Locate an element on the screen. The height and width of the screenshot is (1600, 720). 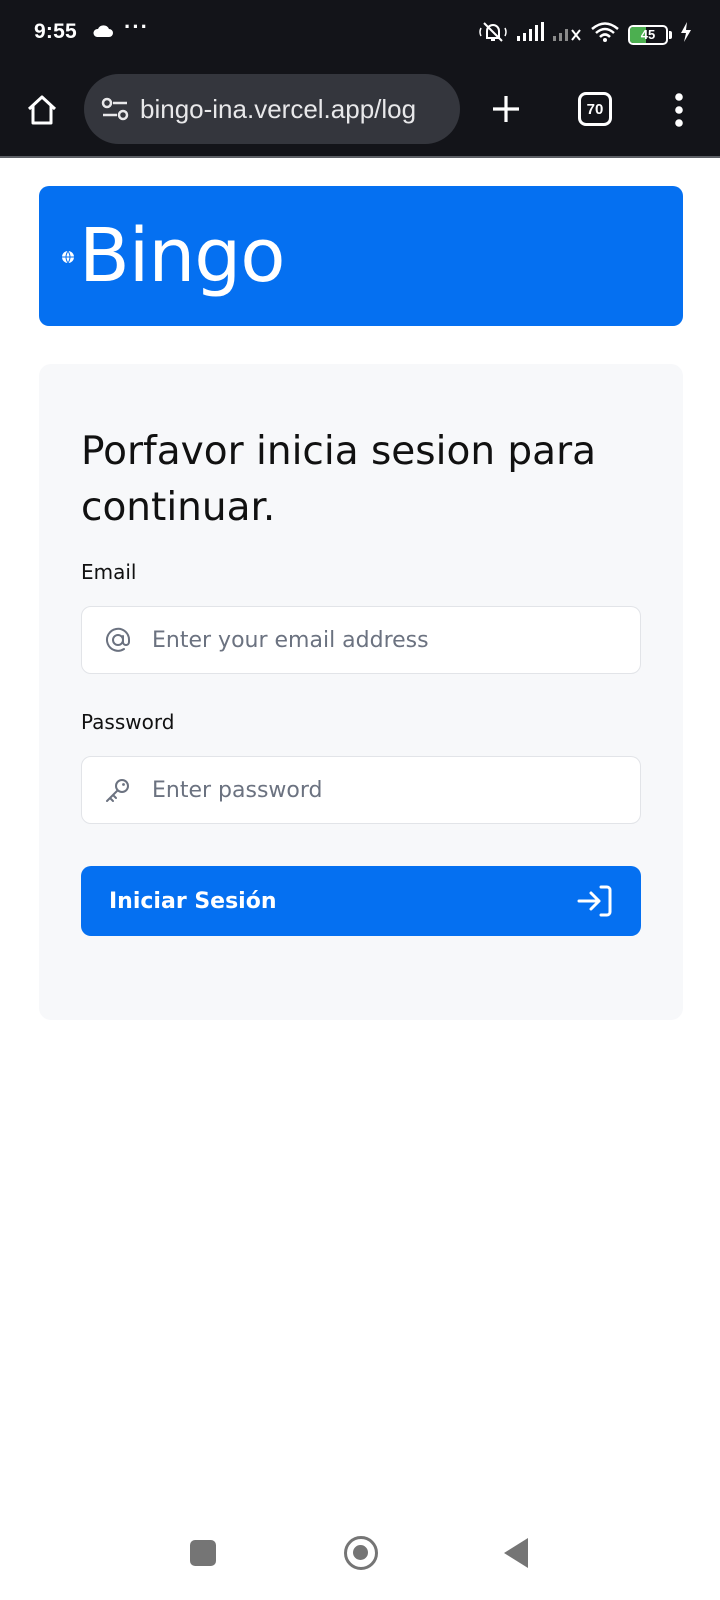
tab-count: 70 is located at coordinates (595, 109).